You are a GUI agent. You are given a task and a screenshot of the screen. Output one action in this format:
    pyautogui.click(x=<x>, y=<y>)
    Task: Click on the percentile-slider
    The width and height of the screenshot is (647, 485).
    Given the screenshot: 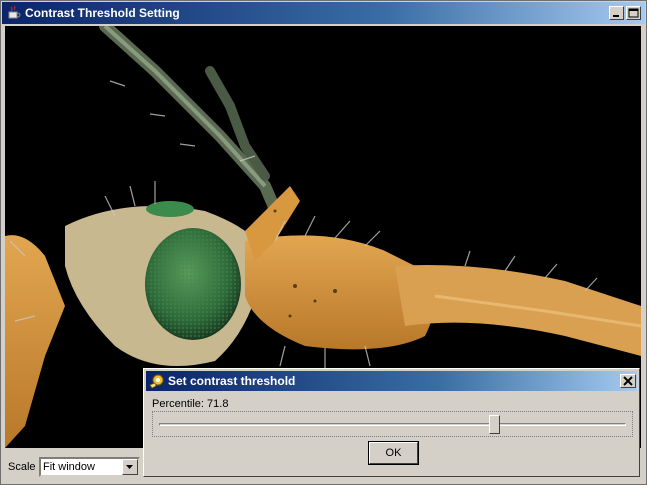 What is the action you would take?
    pyautogui.click(x=392, y=424)
    